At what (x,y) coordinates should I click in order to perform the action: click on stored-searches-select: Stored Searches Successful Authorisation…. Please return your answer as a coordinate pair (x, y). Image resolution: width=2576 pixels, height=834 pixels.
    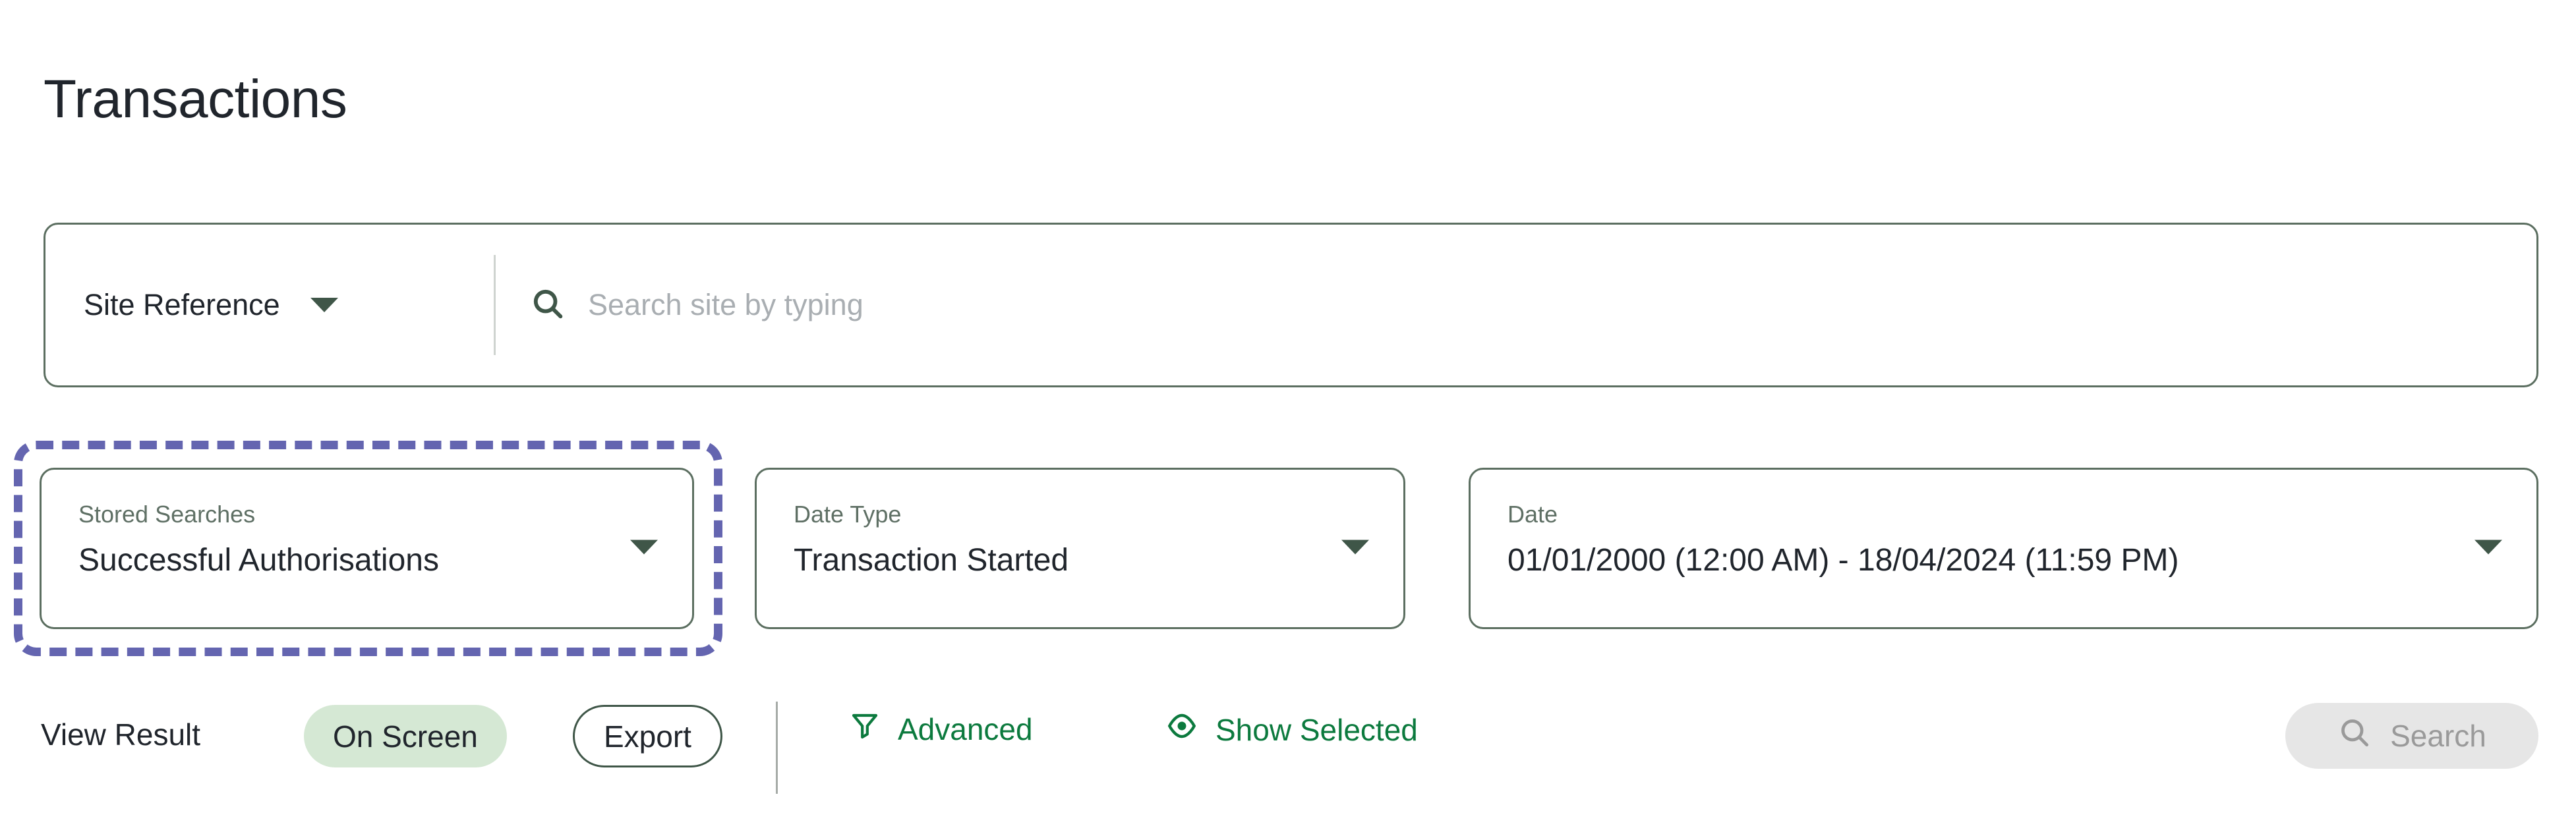
    Looking at the image, I should click on (367, 549).